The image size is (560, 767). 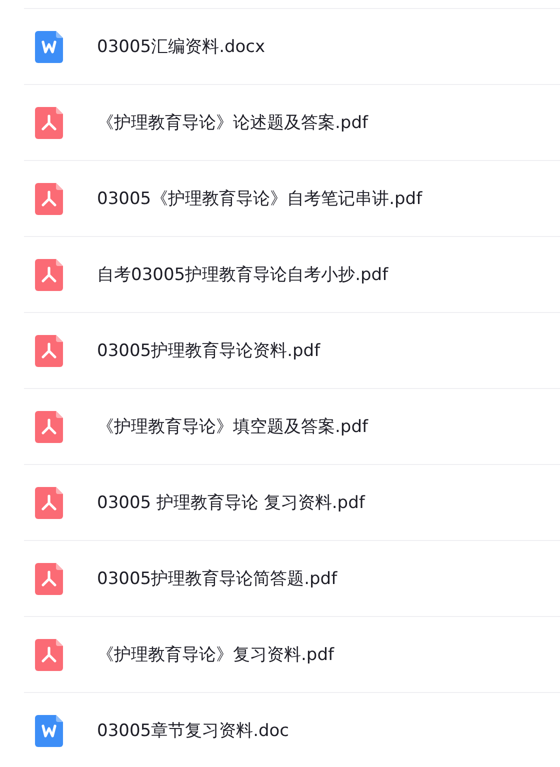 What do you see at coordinates (181, 46) in the screenshot?
I see `file-name: 03005汇编资料.docx` at bounding box center [181, 46].